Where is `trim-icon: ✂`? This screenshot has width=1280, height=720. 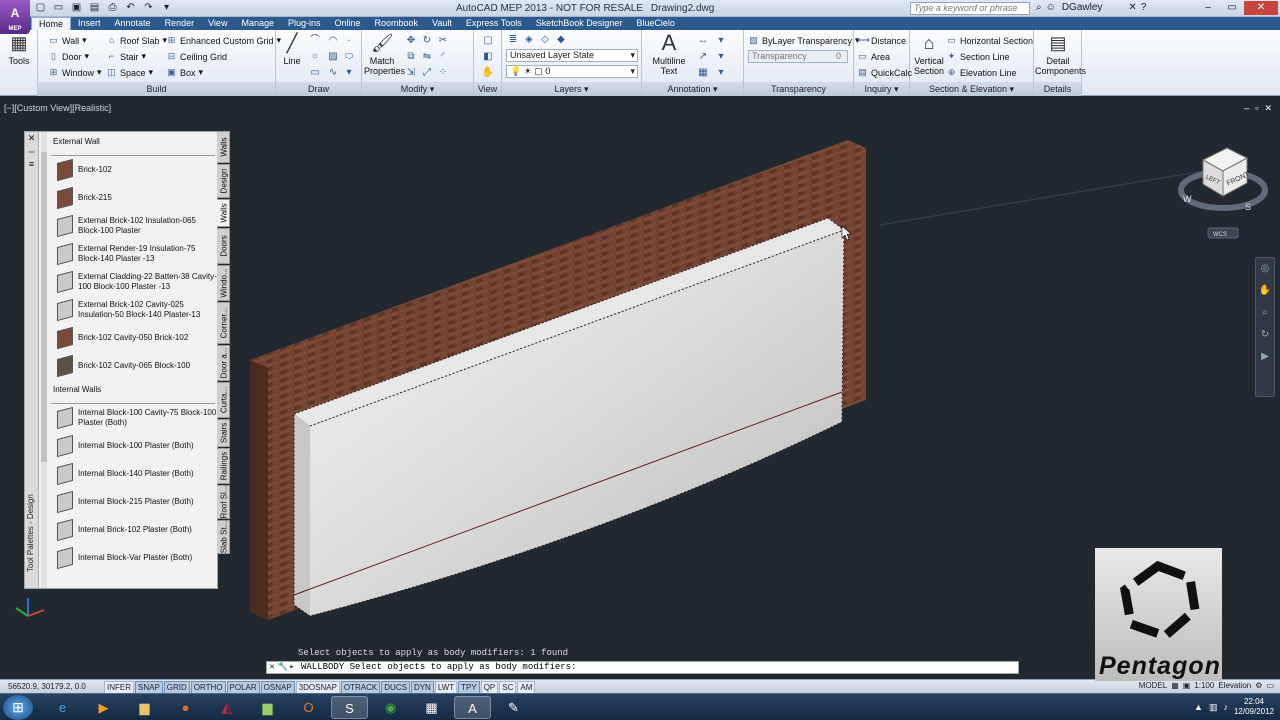 trim-icon: ✂ is located at coordinates (443, 40).